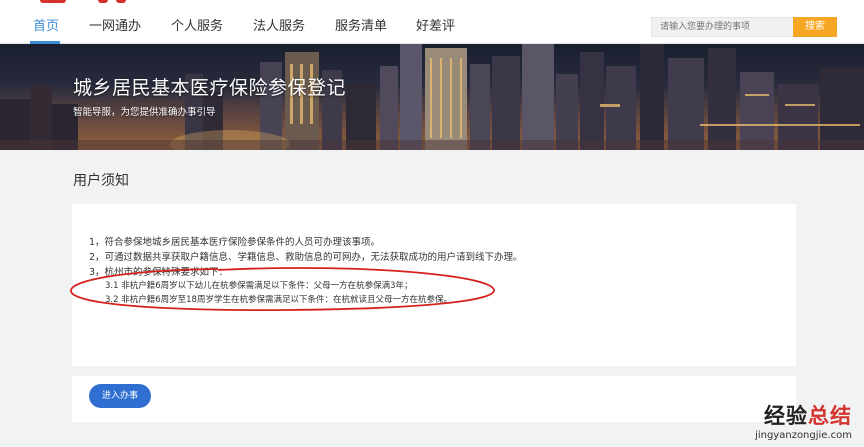  I want to click on red-circle-annotation, so click(282, 289).